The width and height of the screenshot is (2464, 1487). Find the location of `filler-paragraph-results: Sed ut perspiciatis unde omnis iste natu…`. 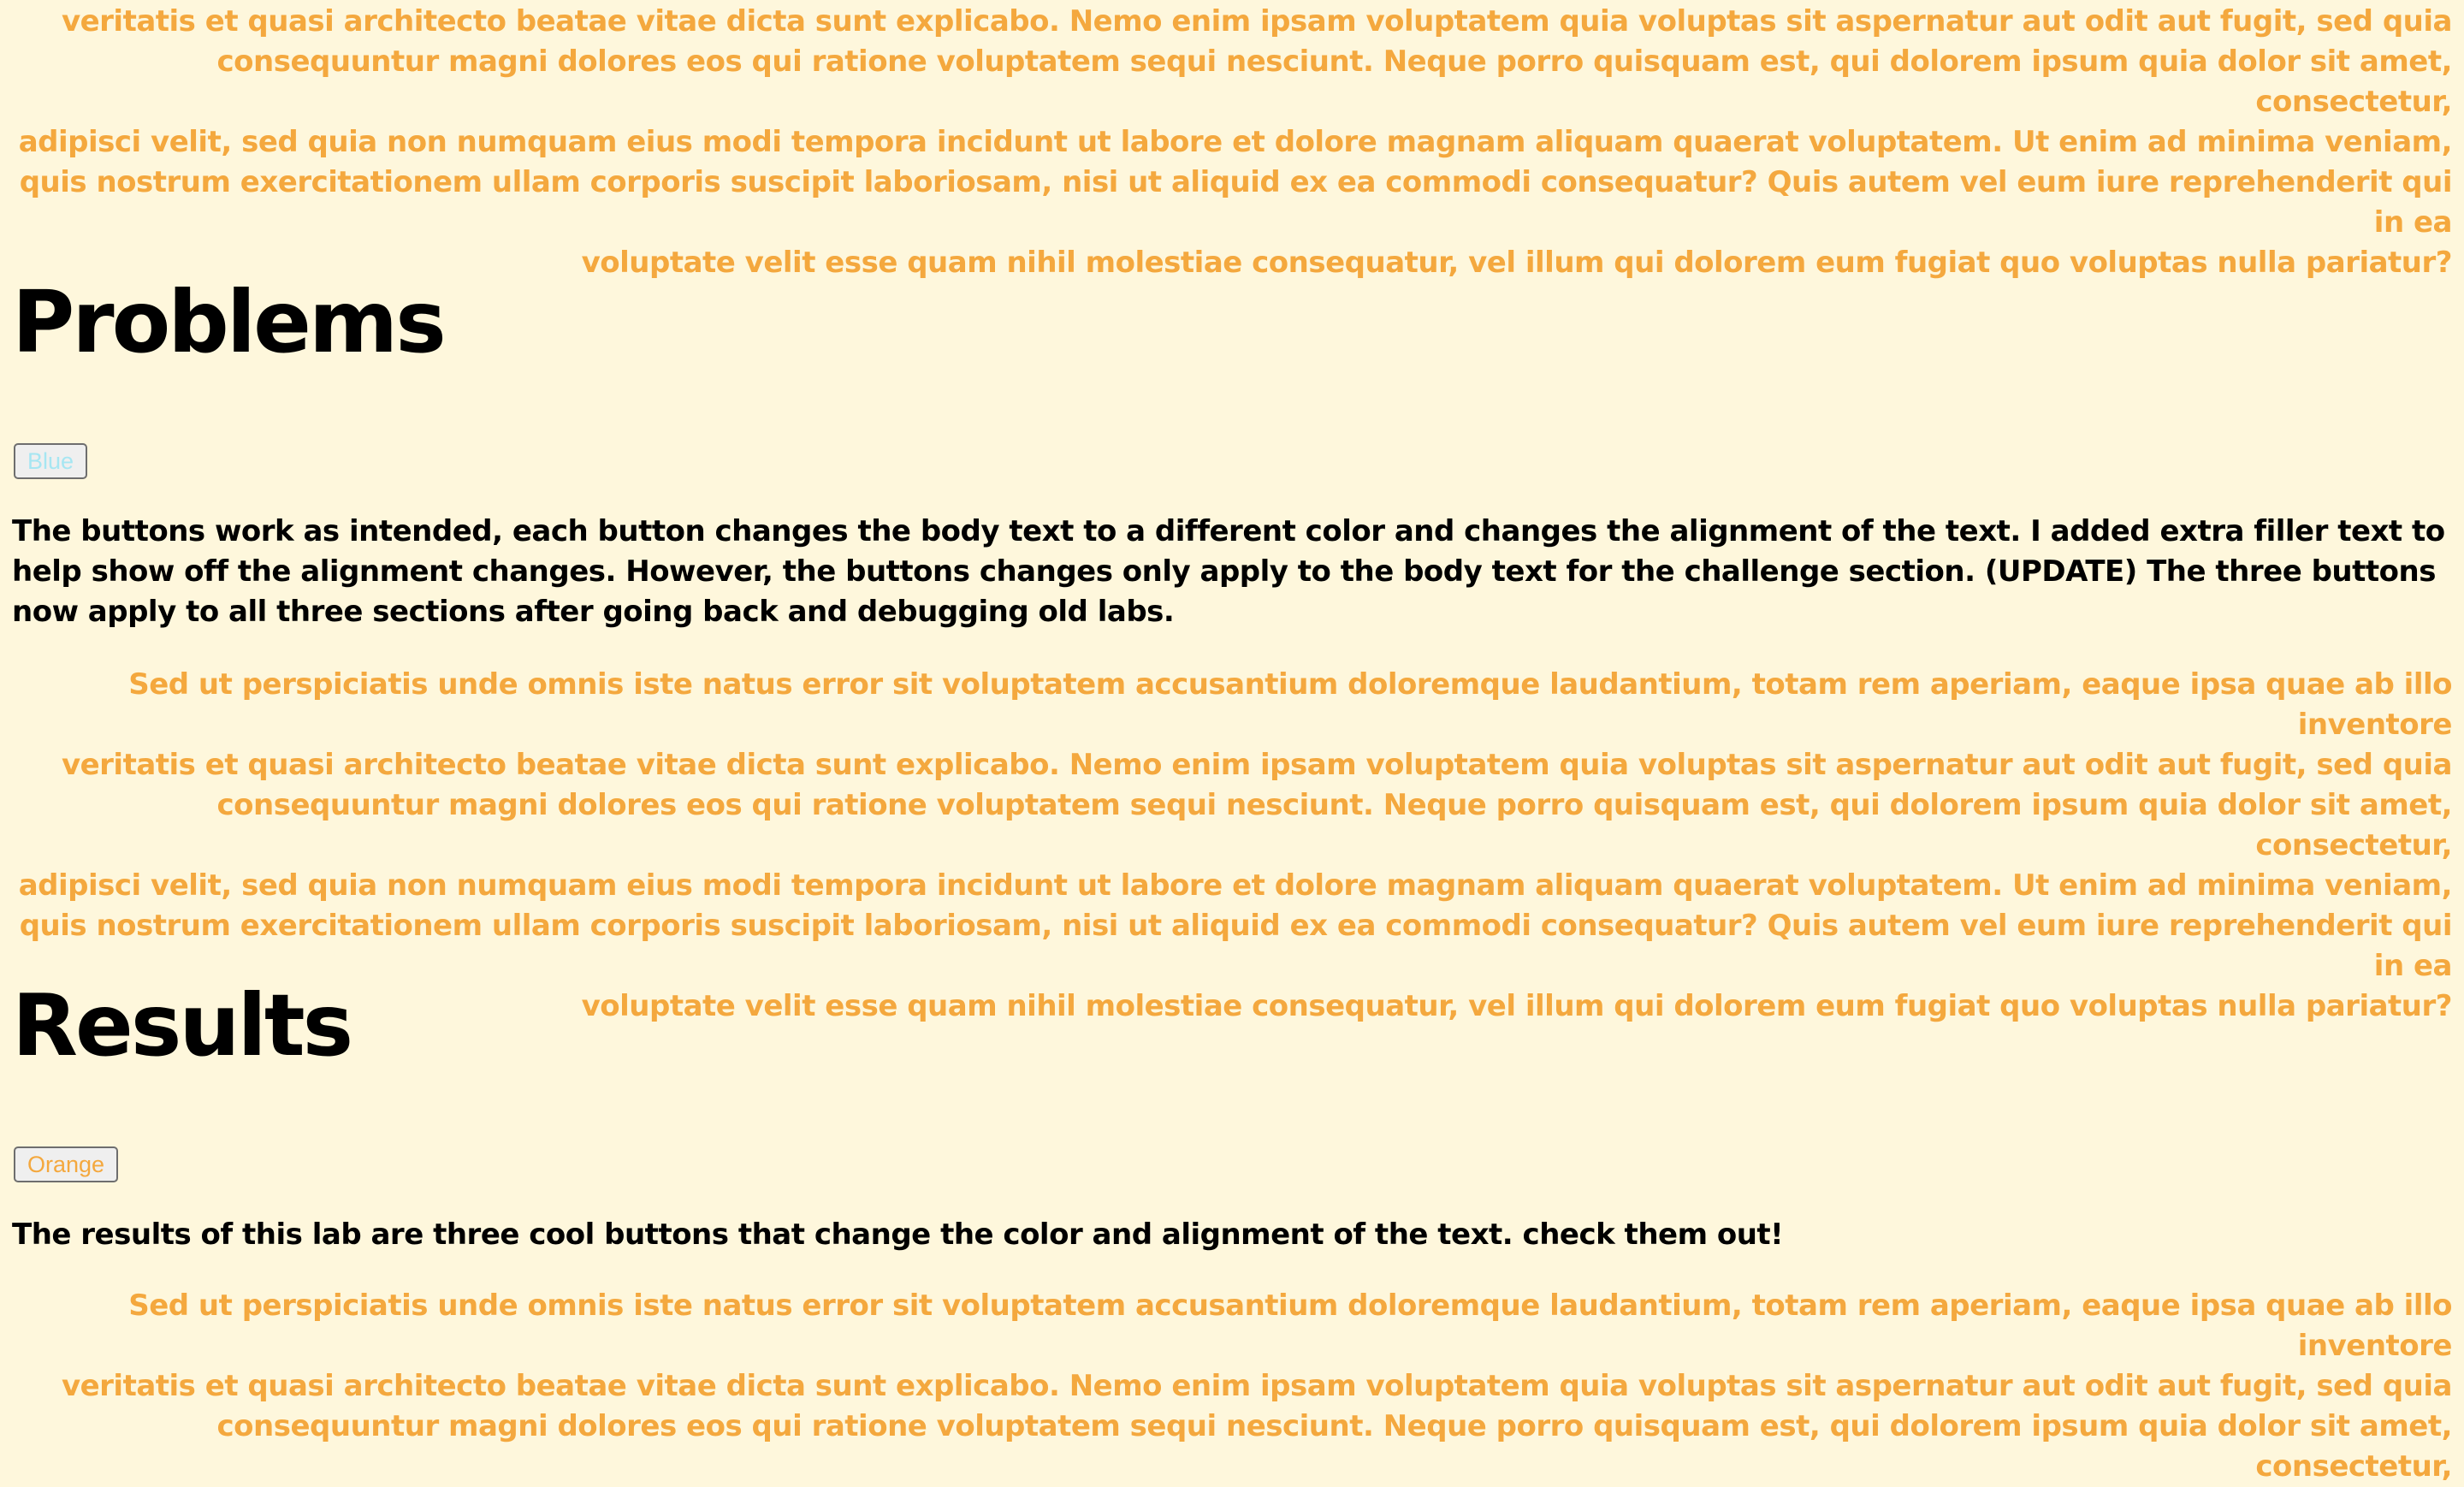

filler-paragraph-results: Sed ut perspiciatis unde omnis iste natu… is located at coordinates (1232, 1386).